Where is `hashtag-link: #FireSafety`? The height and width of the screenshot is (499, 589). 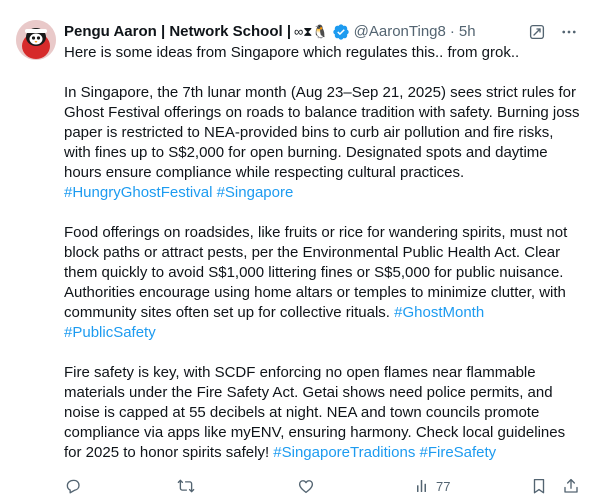 hashtag-link: #FireSafety is located at coordinates (457, 452).